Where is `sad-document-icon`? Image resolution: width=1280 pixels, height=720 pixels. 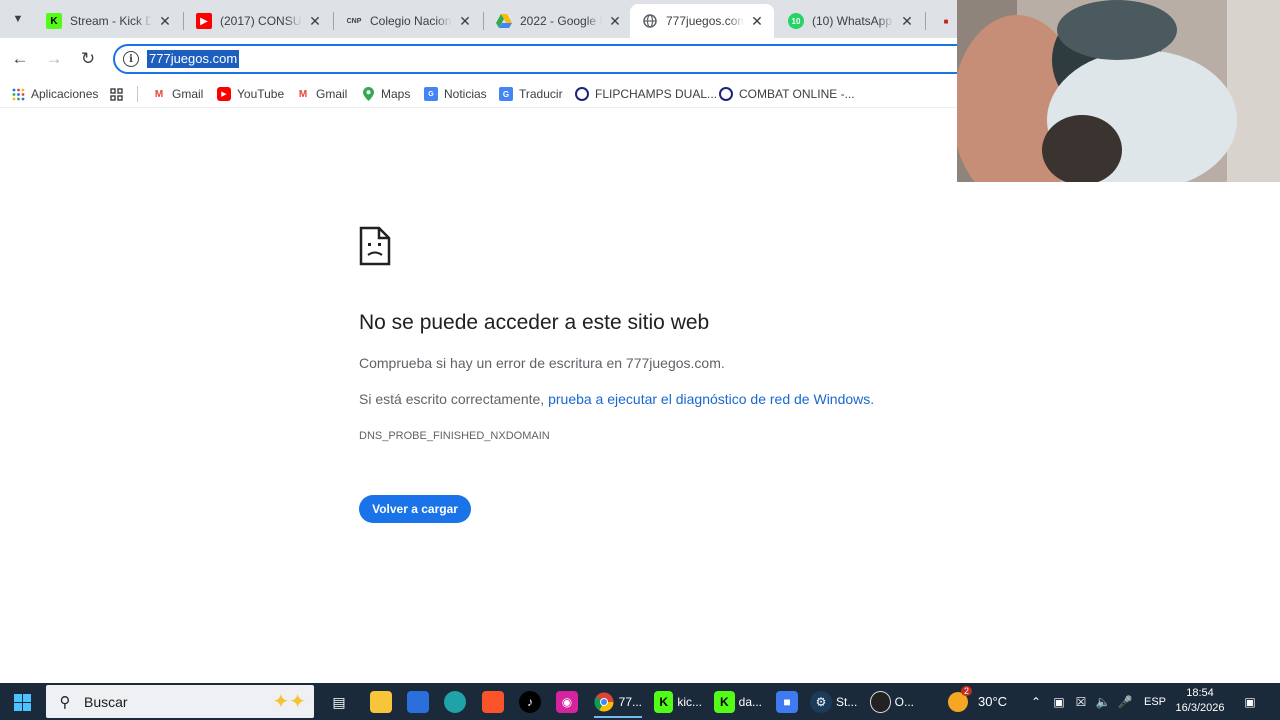
sad-document-icon is located at coordinates (375, 248).